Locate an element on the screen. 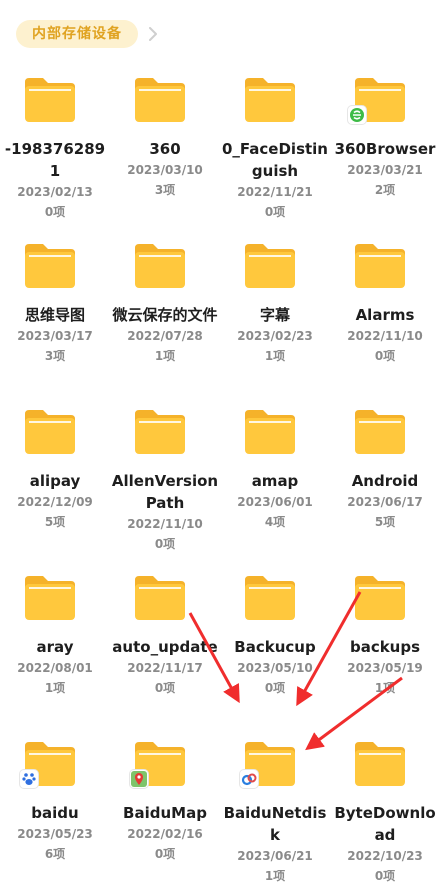 This screenshot has width=440, height=886. breadcrumb: 内部存储设备 is located at coordinates (87, 34).